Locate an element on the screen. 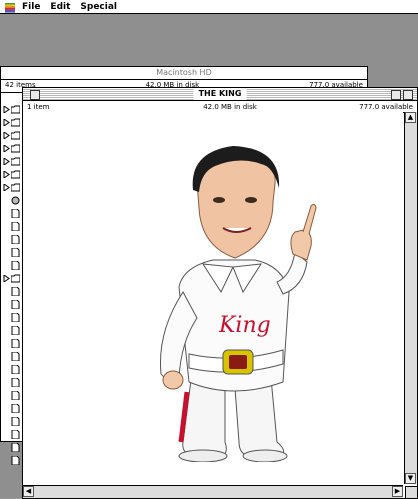 The height and width of the screenshot is (499, 418). apple-menu-icon is located at coordinates (10, 7).